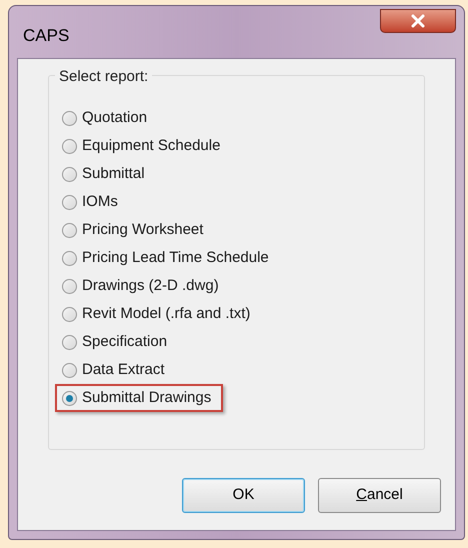  What do you see at coordinates (113, 370) in the screenshot?
I see `radio-option: Data Extract` at bounding box center [113, 370].